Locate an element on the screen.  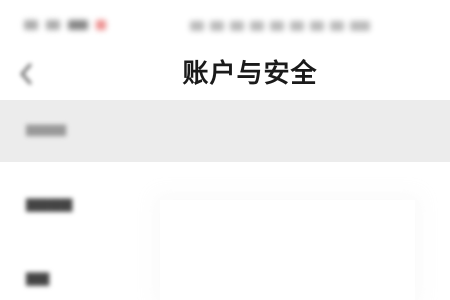
section-label: ▆▆▆▆ is located at coordinates (46, 129).